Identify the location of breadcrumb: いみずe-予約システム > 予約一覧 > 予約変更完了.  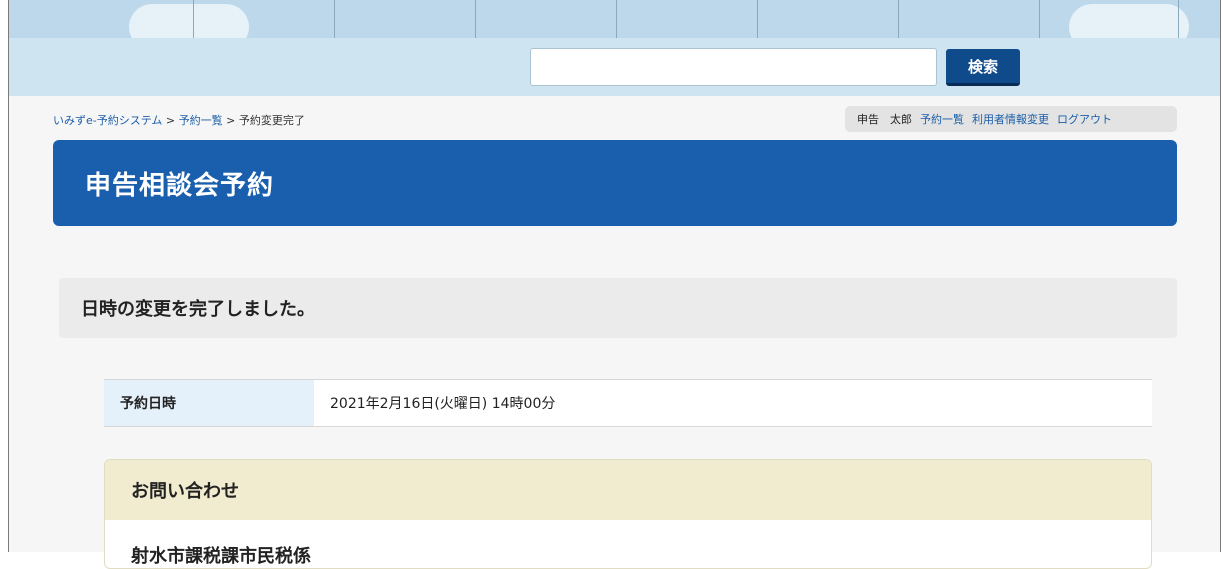
(179, 120).